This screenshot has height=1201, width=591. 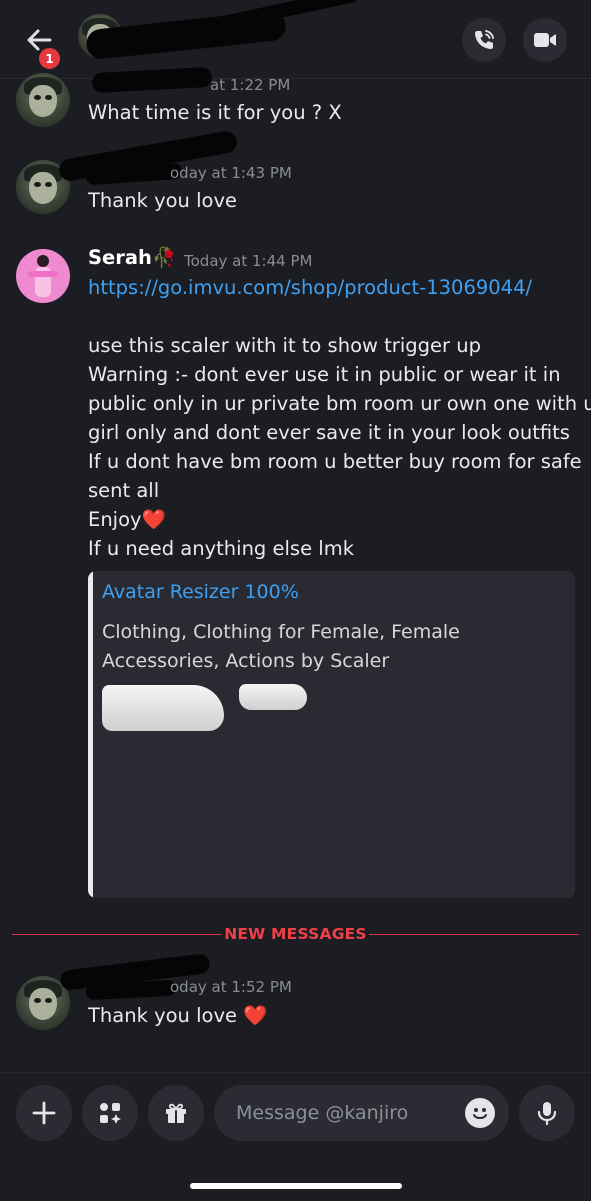 I want to click on video-call-button, so click(x=545, y=40).